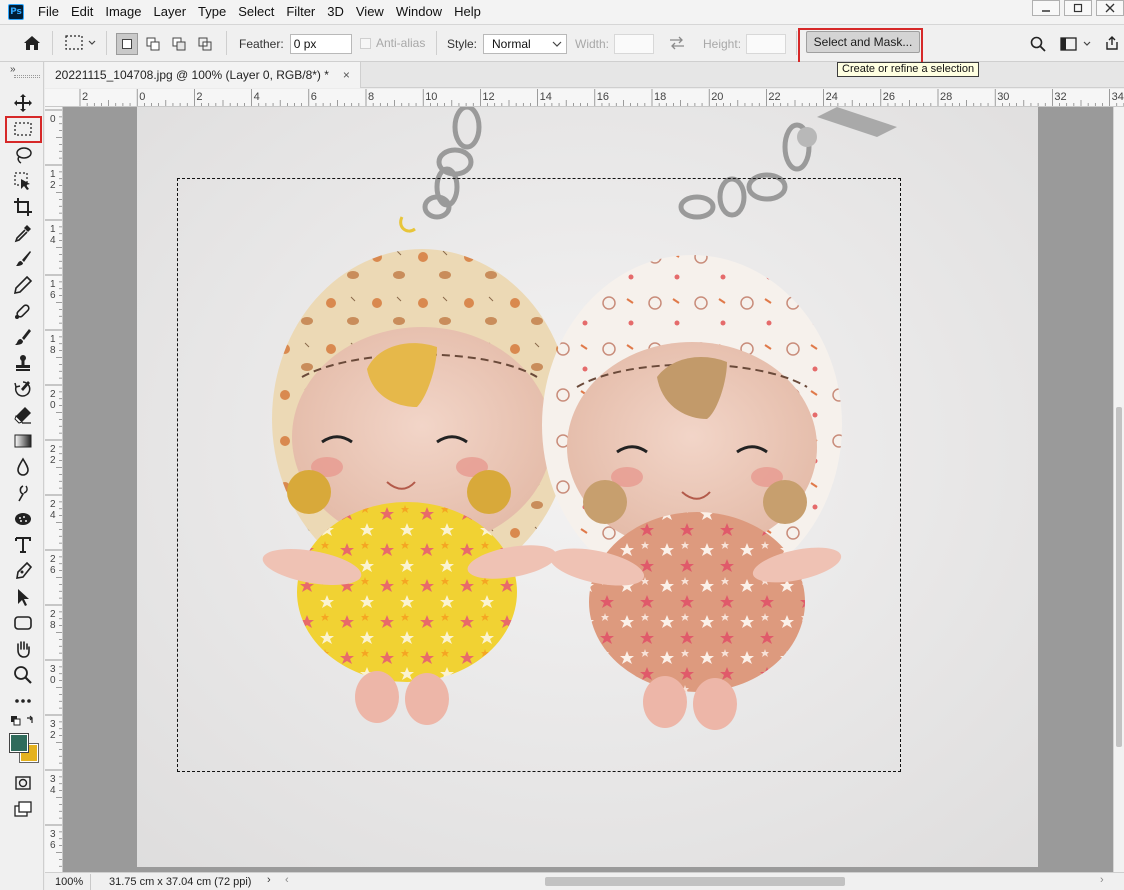  Describe the element at coordinates (1110, 8) in the screenshot. I see `close-icon` at that location.